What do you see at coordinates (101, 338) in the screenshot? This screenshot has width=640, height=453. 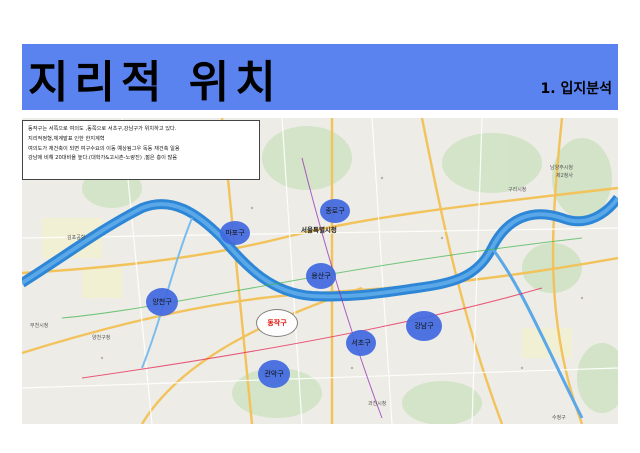 I see `label-yangcheon-office: 양천구청` at bounding box center [101, 338].